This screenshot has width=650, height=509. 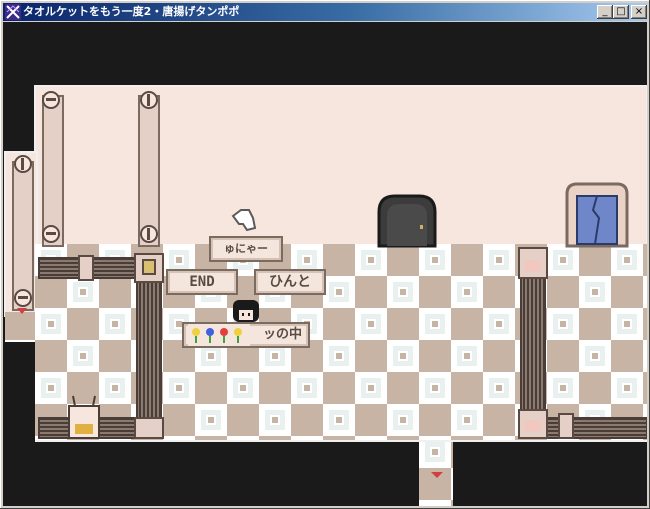 What do you see at coordinates (219, 335) in the screenshot?
I see `flower-icon` at bounding box center [219, 335].